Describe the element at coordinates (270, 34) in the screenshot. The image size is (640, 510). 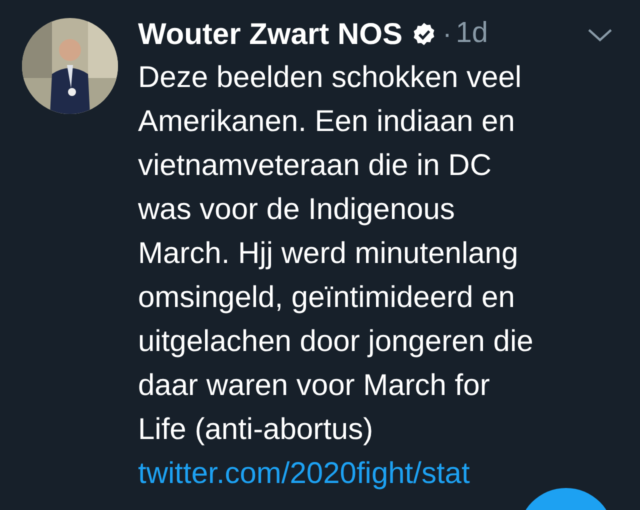
I see `author-name: Wouter Zwart NOS` at that location.